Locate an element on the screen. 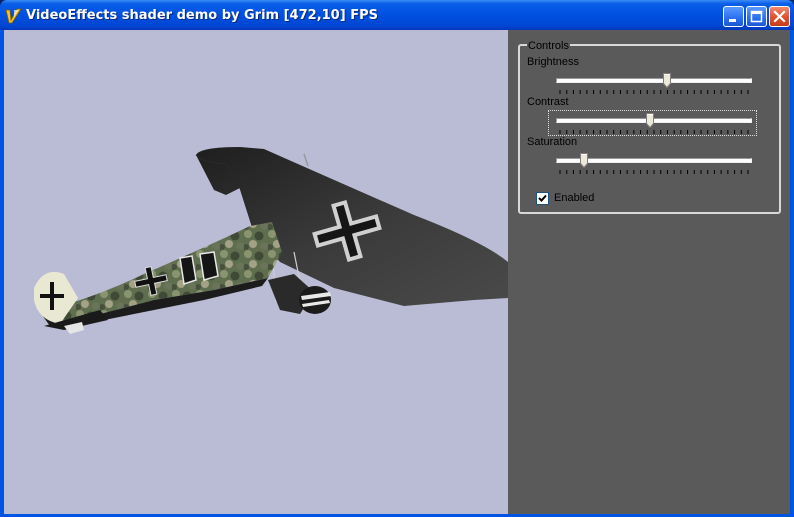  saturation-slider is located at coordinates (652, 163).